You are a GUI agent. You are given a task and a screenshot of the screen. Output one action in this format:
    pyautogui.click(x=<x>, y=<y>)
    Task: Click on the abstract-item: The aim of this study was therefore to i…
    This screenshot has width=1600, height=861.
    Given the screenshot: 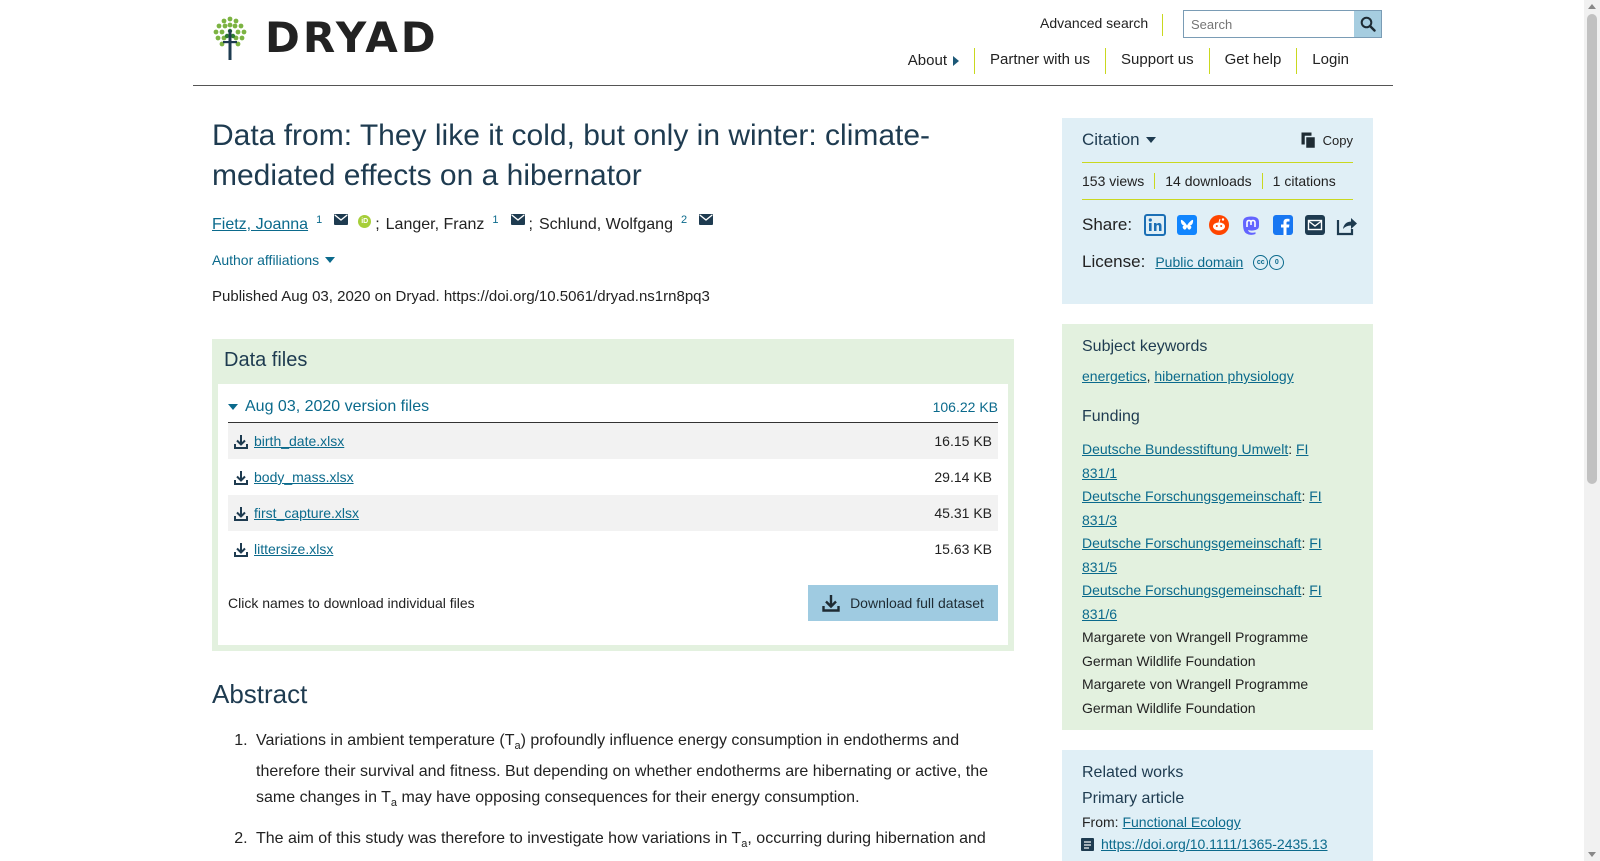 What is the action you would take?
    pyautogui.click(x=633, y=841)
    